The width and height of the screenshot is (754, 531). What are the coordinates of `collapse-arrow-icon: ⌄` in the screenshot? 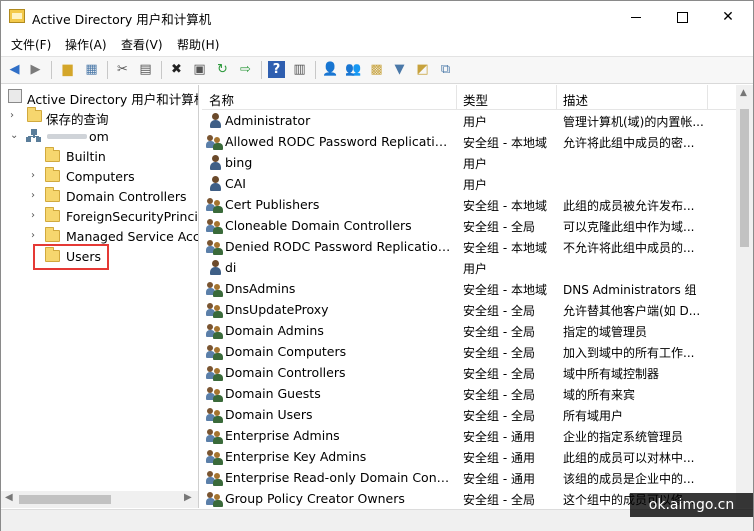 It's located at (14, 135).